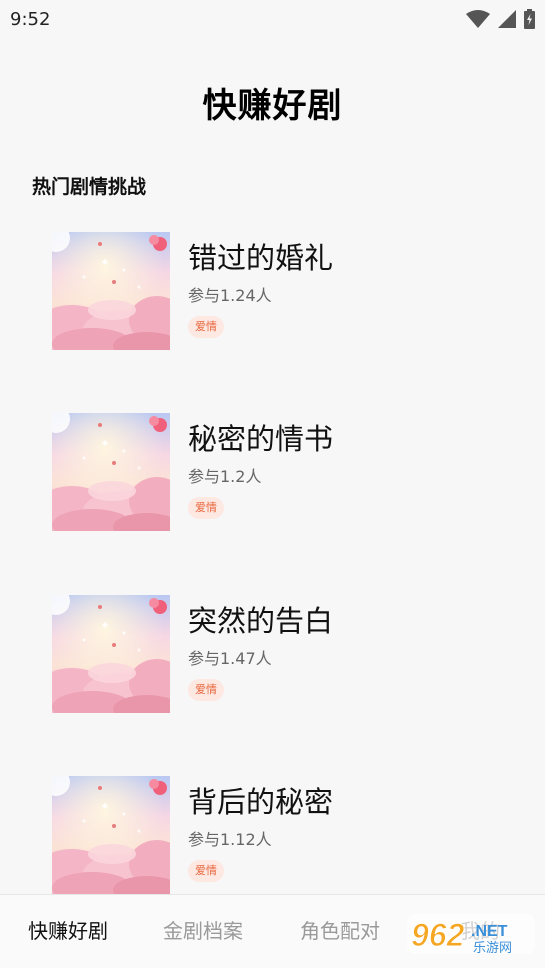 Image resolution: width=545 pixels, height=968 pixels. Describe the element at coordinates (438, 935) in the screenshot. I see `svg-text: 962` at that location.